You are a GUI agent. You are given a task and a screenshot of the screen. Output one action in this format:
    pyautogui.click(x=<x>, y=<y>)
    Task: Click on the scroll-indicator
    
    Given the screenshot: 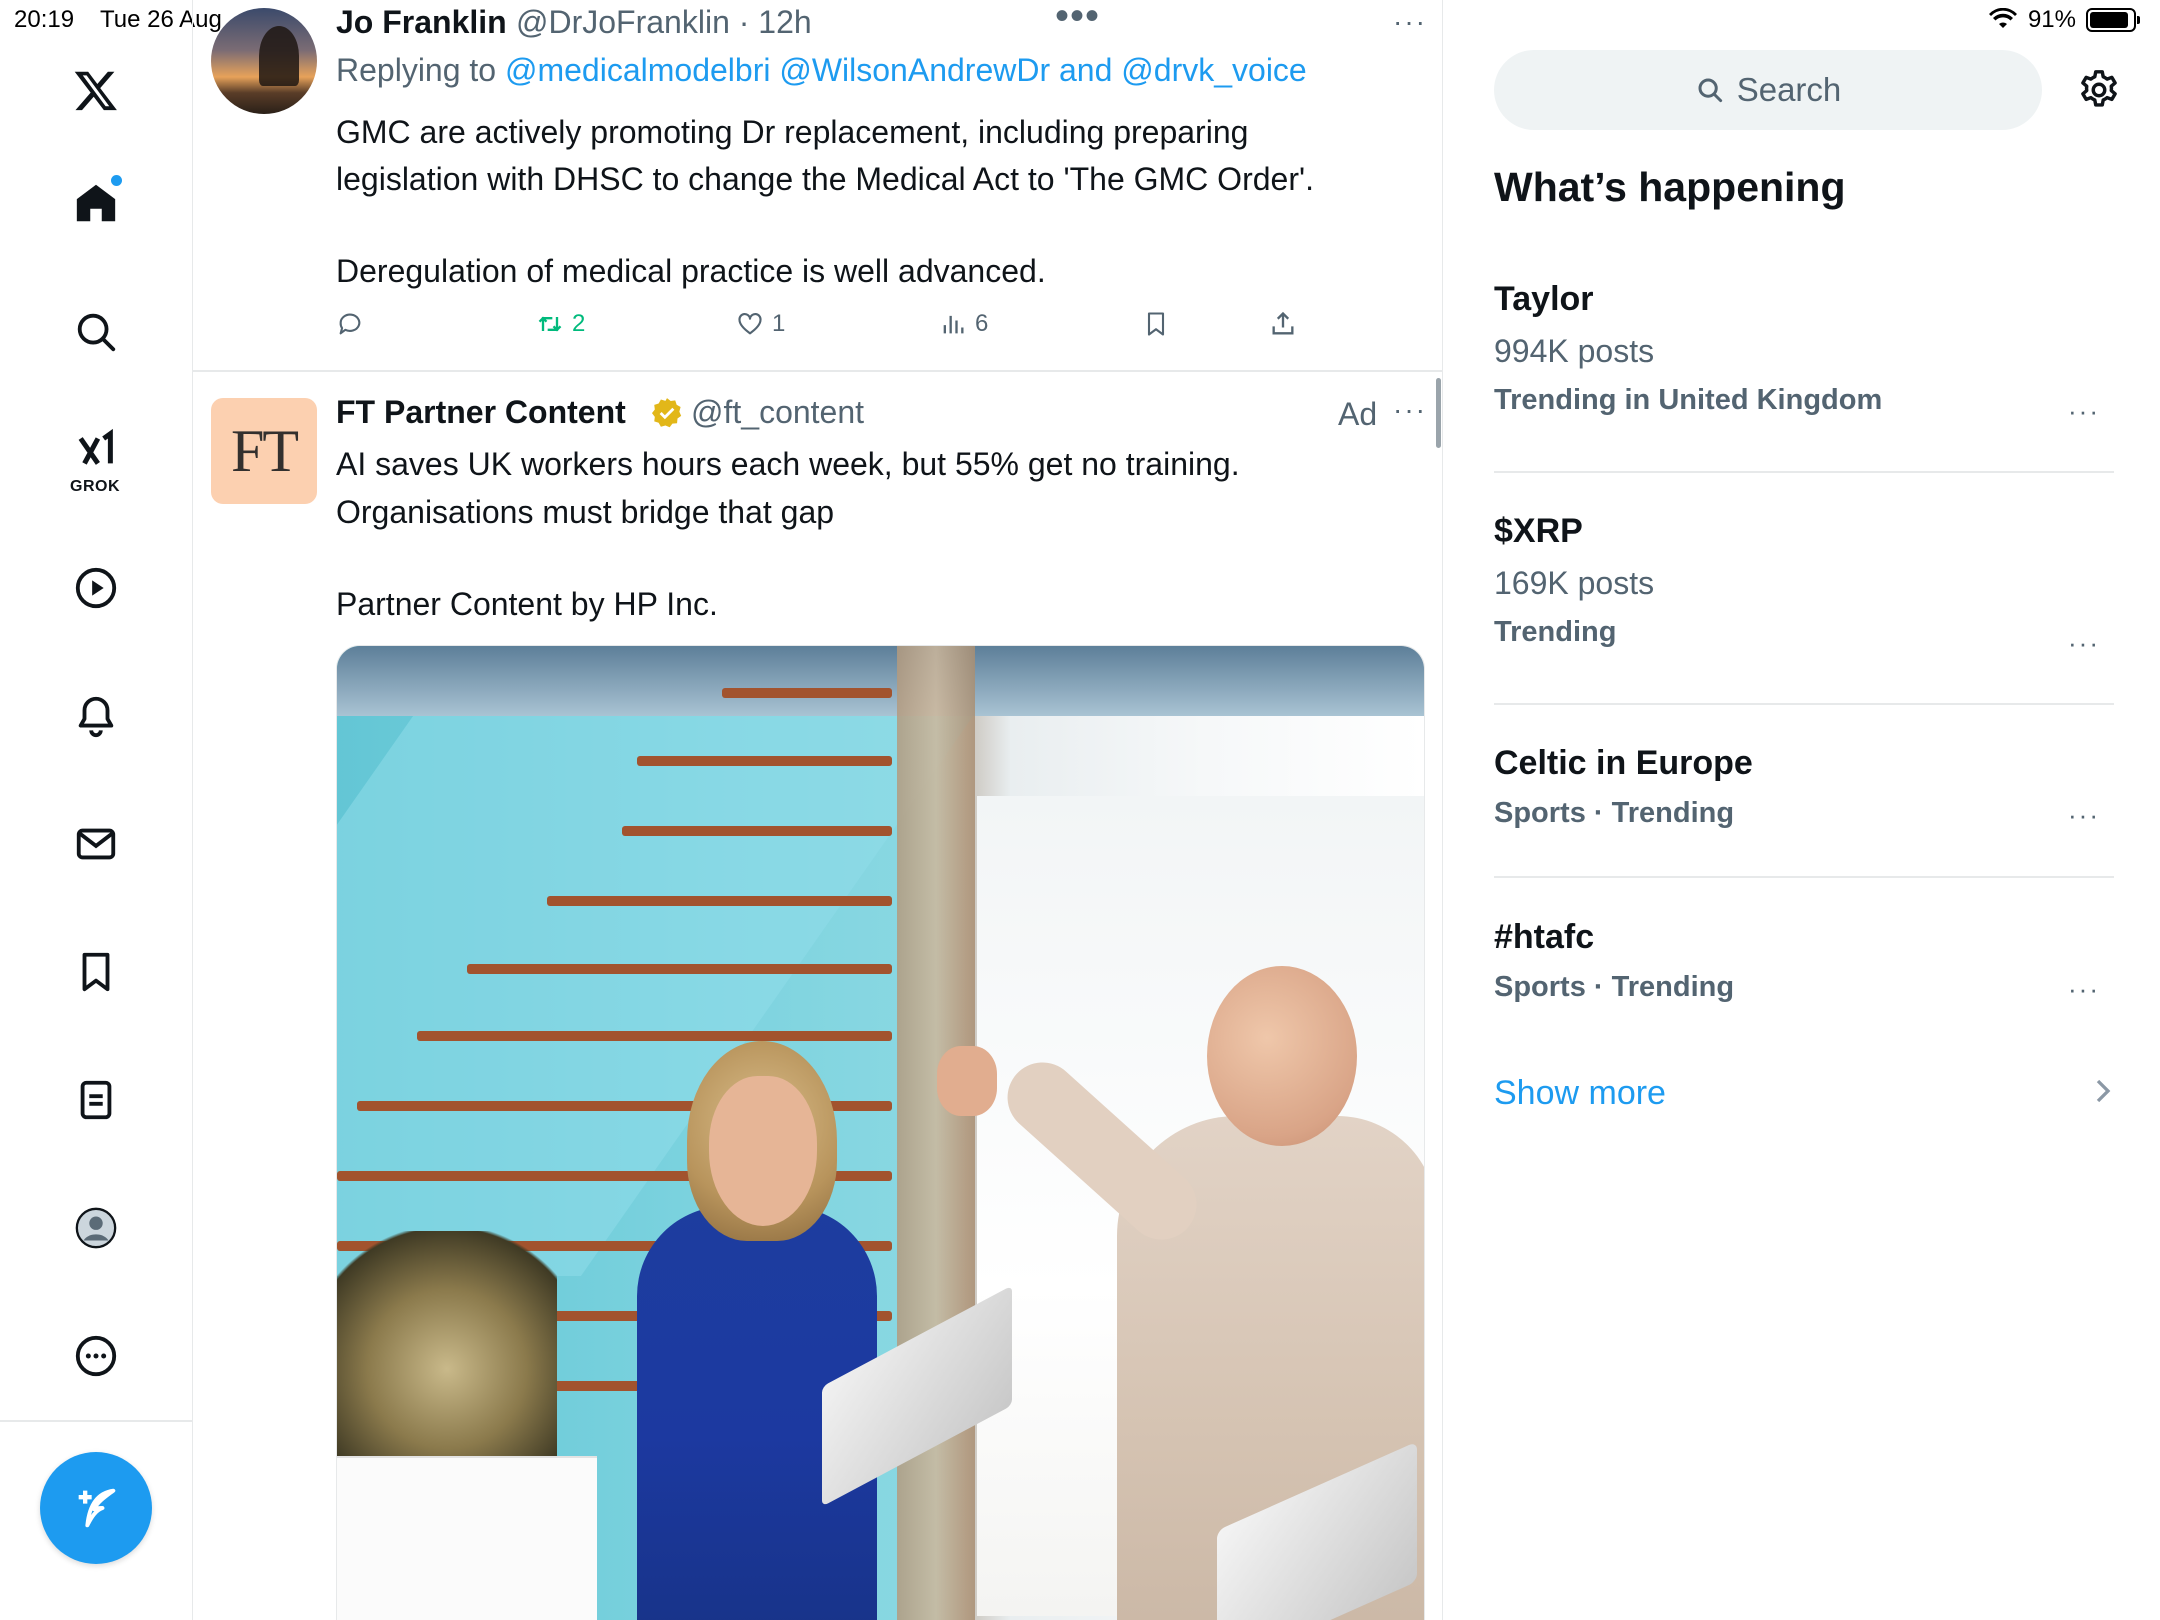 What is the action you would take?
    pyautogui.click(x=1438, y=413)
    